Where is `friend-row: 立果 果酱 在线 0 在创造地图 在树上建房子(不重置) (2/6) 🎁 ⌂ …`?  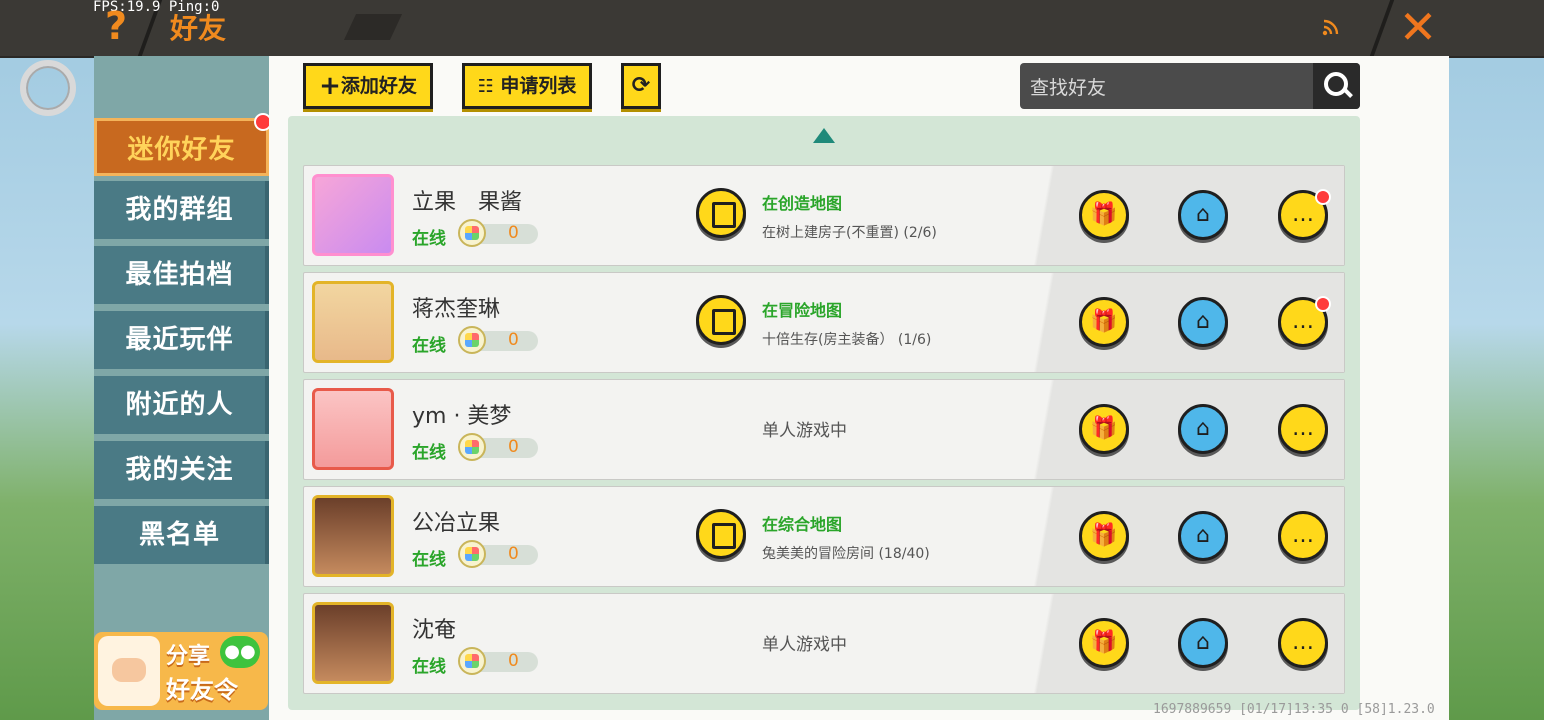 friend-row: 立果 果酱 在线 0 在创造地图 在树上建房子(不重置) (2/6) 🎁 ⌂ … is located at coordinates (824, 215).